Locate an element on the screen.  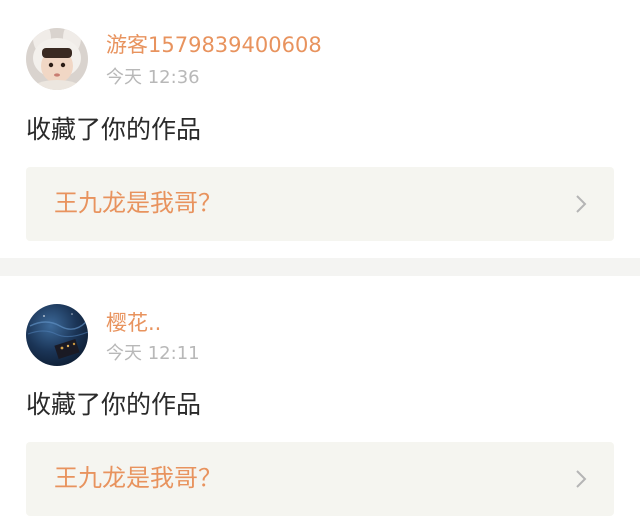
timestamp: 今天 12:36 is located at coordinates (153, 77).